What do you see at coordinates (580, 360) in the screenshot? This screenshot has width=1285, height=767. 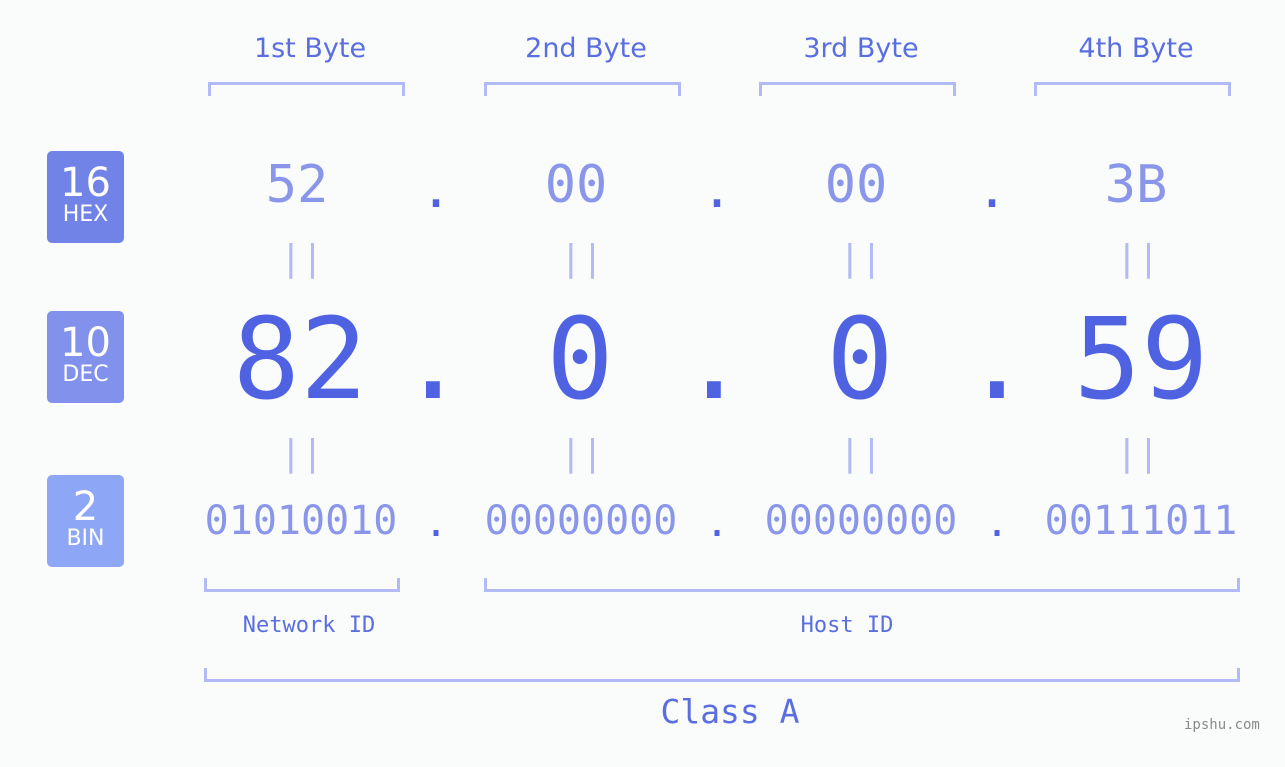 I see `dec-byte-2: 0` at bounding box center [580, 360].